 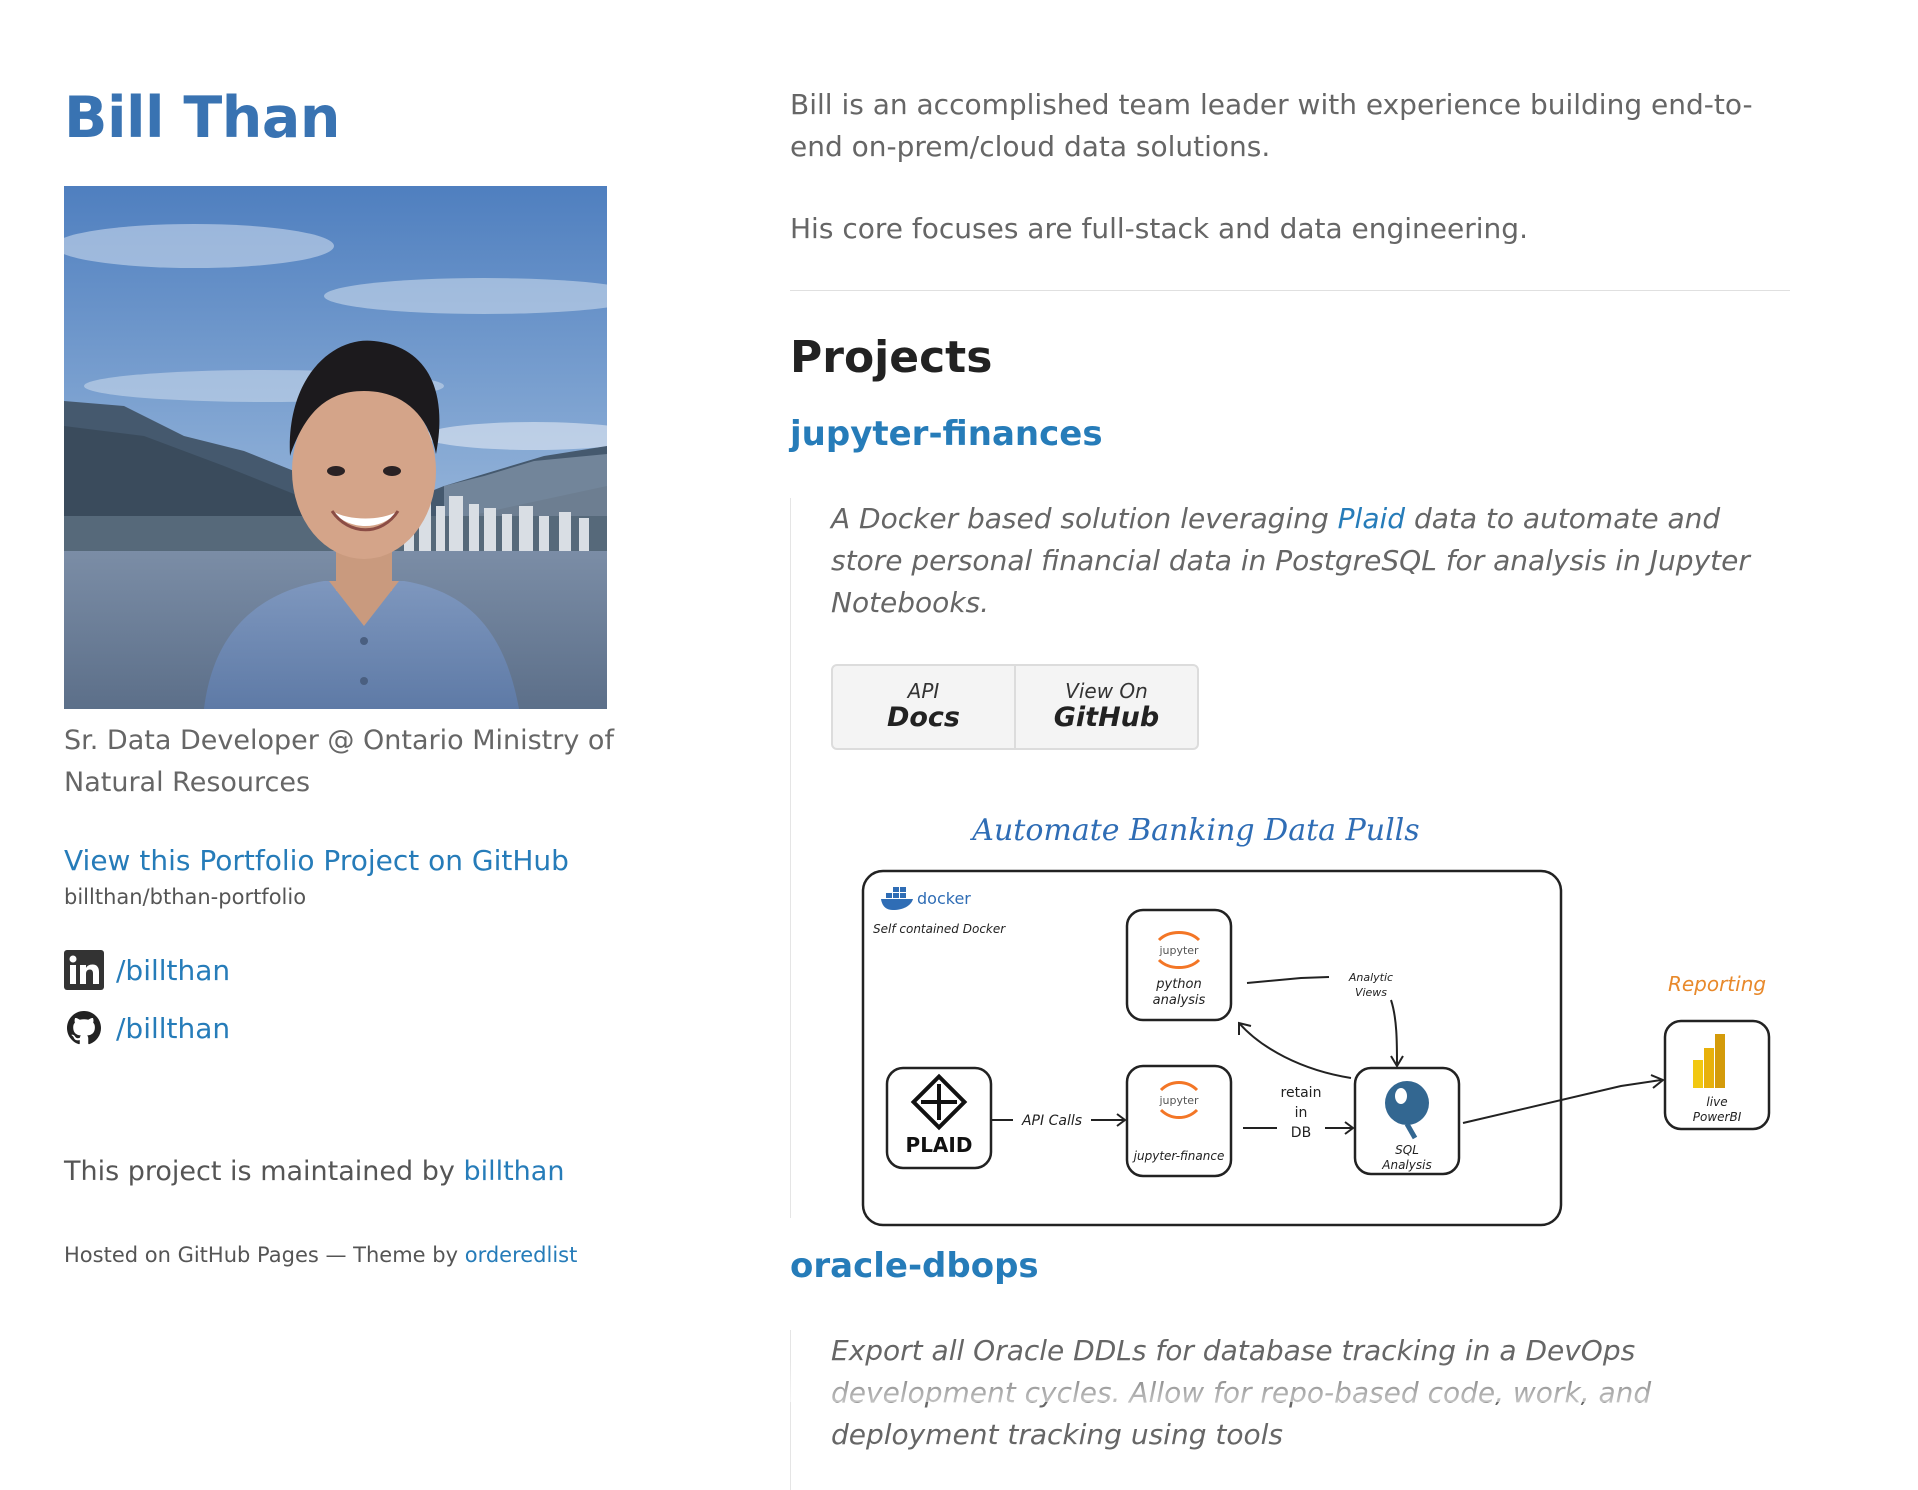 I want to click on powerbi-label-1: live, so click(x=1716, y=1102).